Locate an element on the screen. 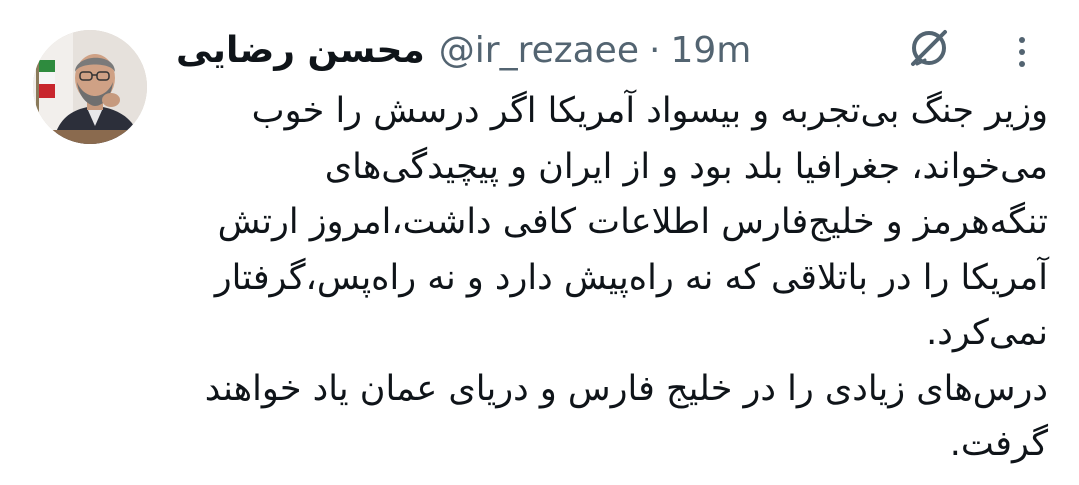  author-display-name: محسن رضایی is located at coordinates (300, 51).